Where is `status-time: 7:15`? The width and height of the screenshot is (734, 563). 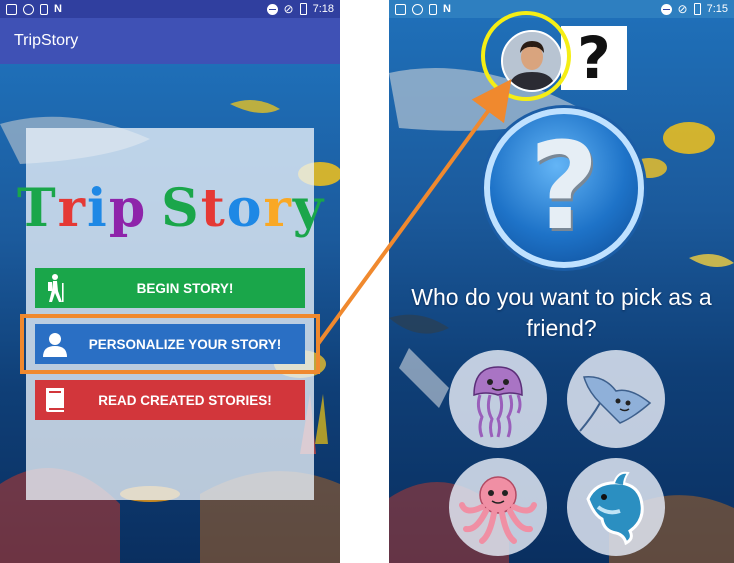 status-time: 7:15 is located at coordinates (717, 9).